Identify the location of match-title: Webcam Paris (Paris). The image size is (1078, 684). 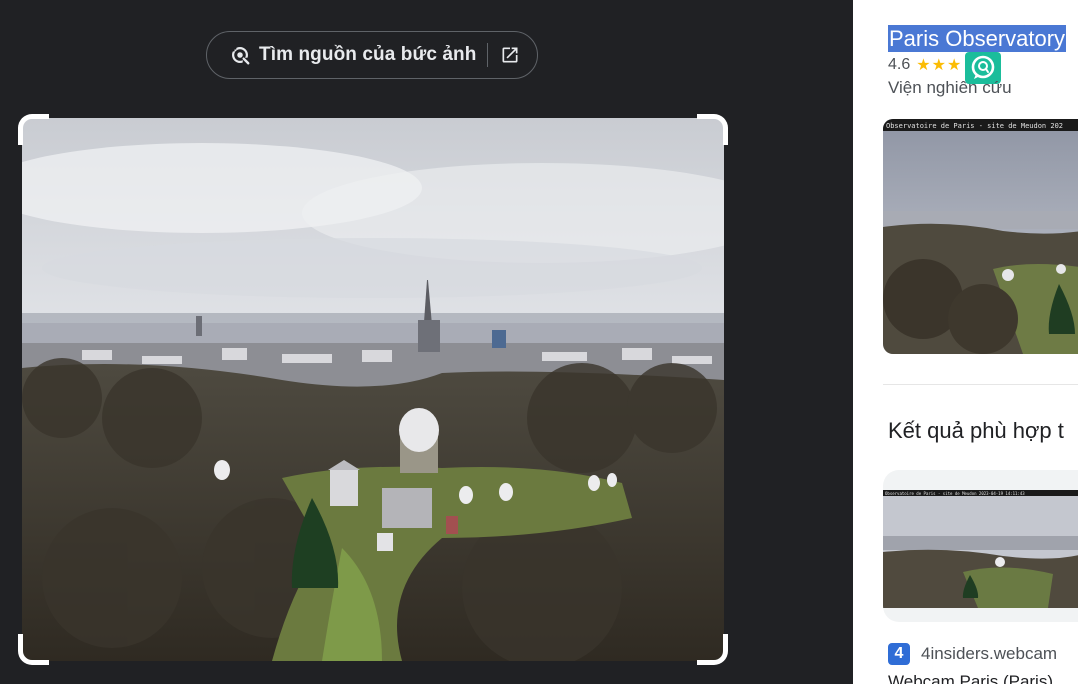
(970, 678).